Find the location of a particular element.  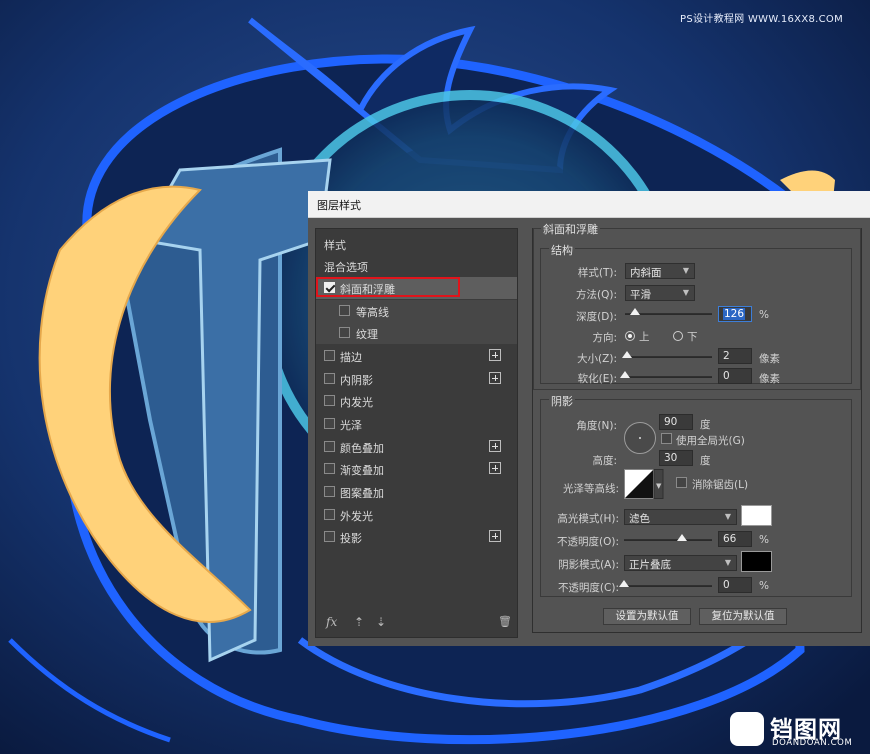

highlight-color-swatch is located at coordinates (756, 515).